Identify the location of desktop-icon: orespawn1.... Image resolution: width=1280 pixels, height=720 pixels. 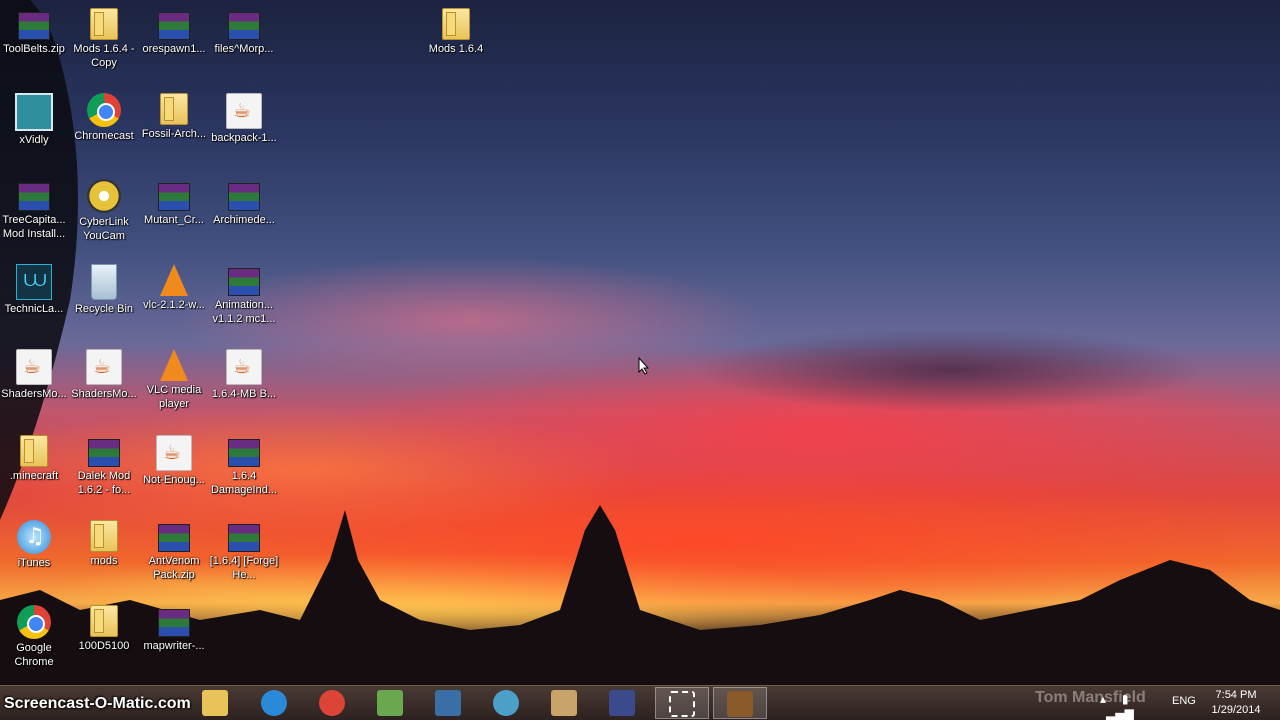
(174, 30).